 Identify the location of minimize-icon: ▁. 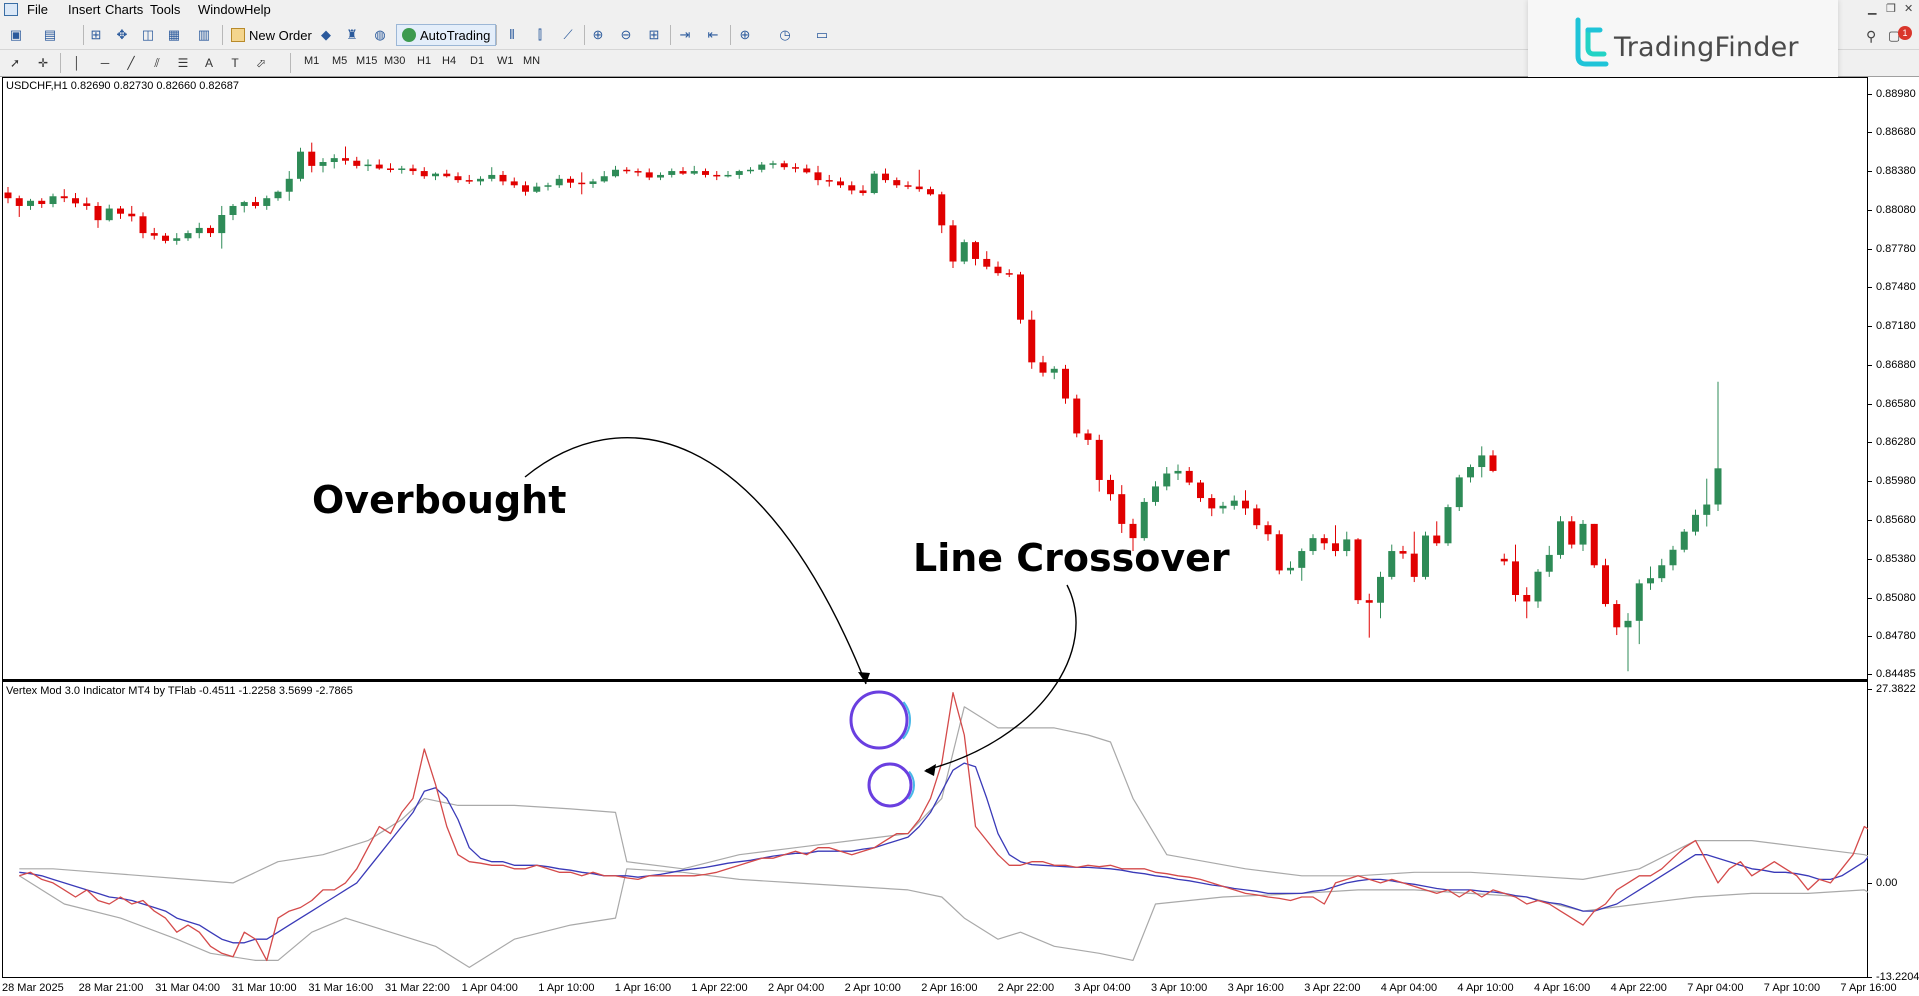
(1872, 8).